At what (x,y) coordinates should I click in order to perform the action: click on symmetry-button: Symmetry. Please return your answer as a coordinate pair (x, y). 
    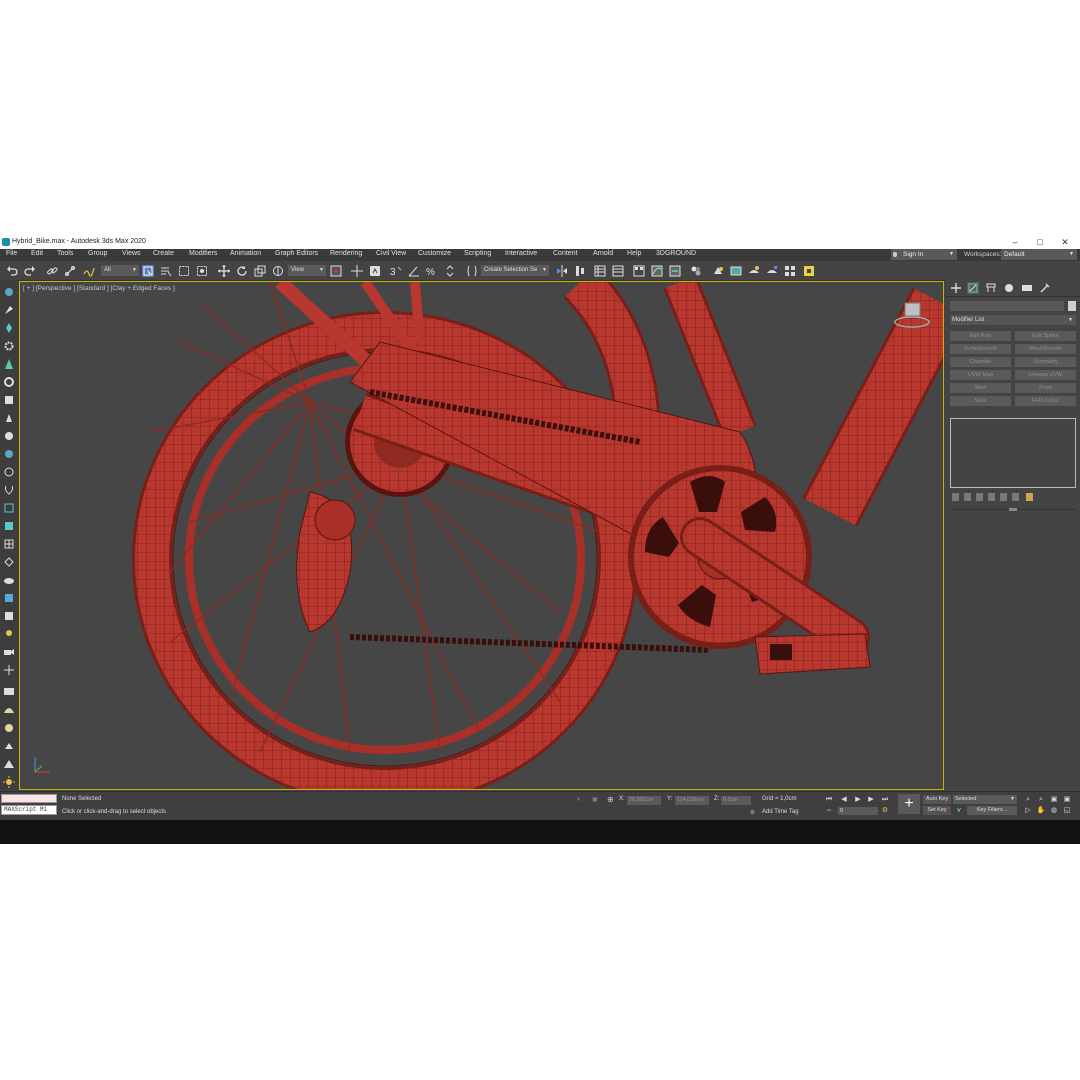
    Looking at the image, I should click on (1045, 362).